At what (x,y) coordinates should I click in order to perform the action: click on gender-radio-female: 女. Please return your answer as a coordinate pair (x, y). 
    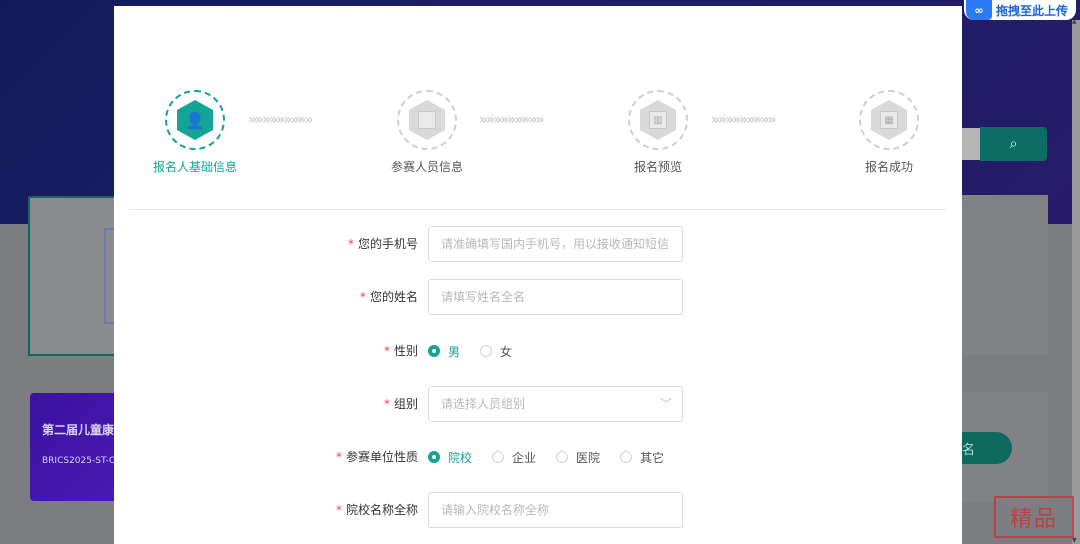
    Looking at the image, I should click on (496, 351).